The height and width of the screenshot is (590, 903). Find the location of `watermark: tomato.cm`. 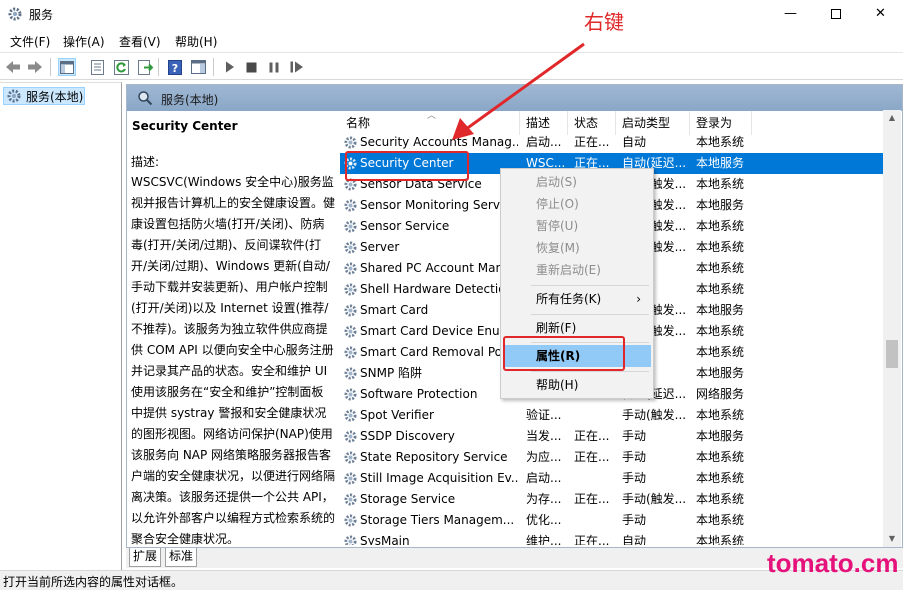

watermark: tomato.cm is located at coordinates (833, 563).